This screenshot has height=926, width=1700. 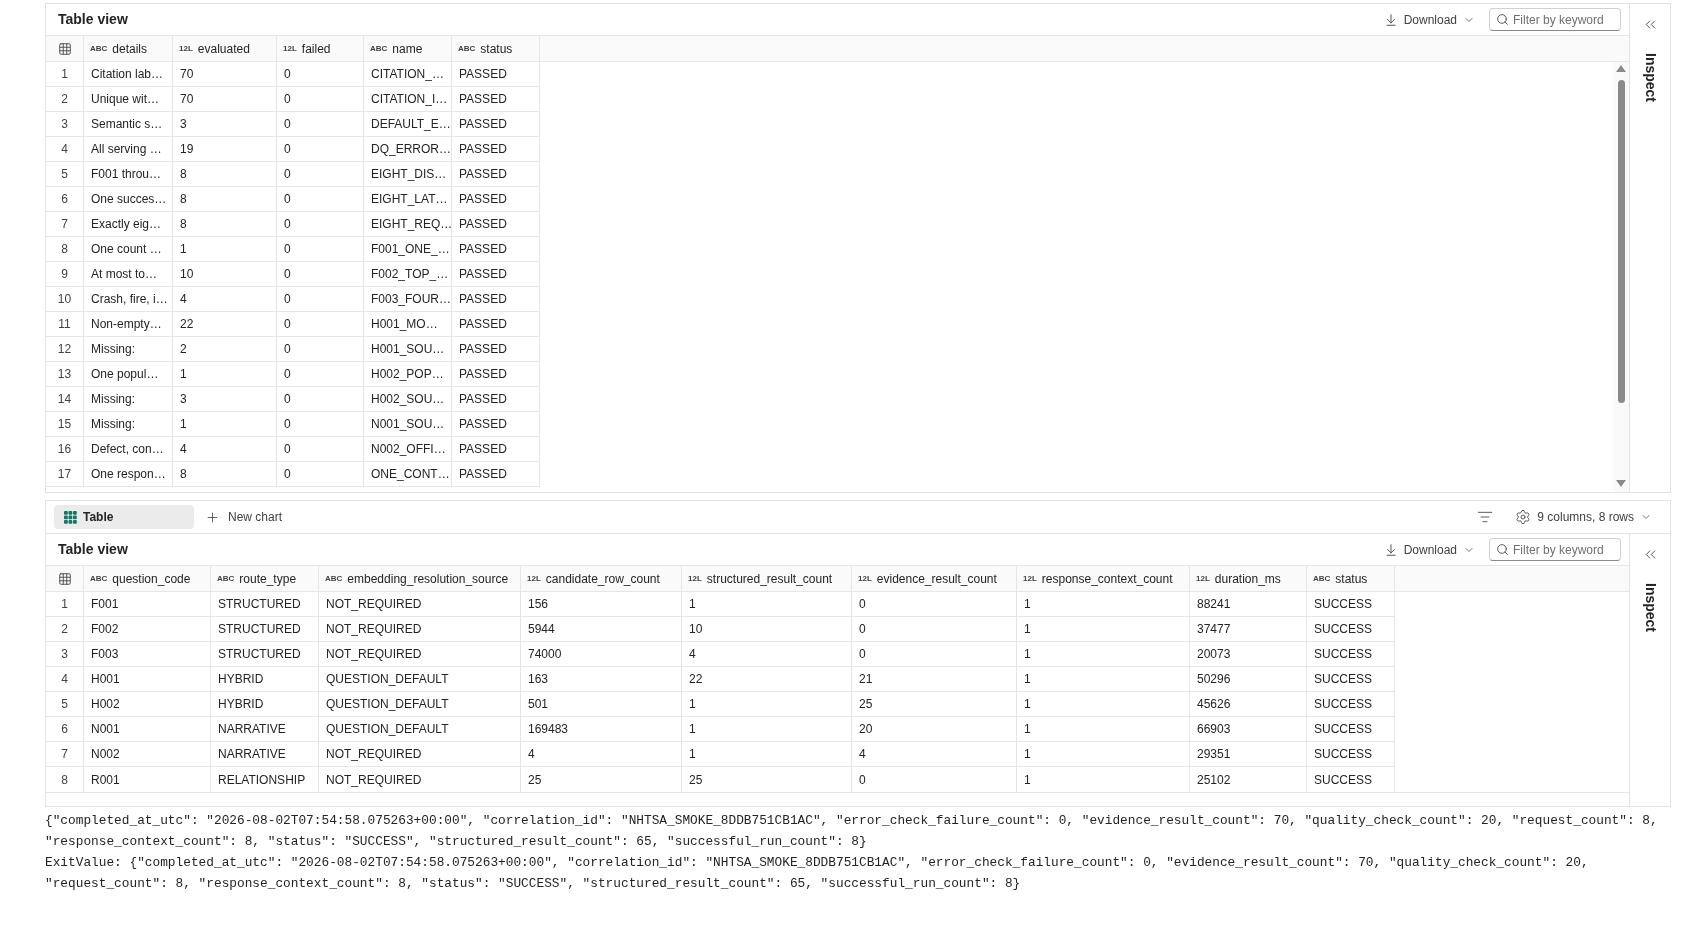 What do you see at coordinates (601, 578) in the screenshot?
I see `column-header: 12L candidate_row_count` at bounding box center [601, 578].